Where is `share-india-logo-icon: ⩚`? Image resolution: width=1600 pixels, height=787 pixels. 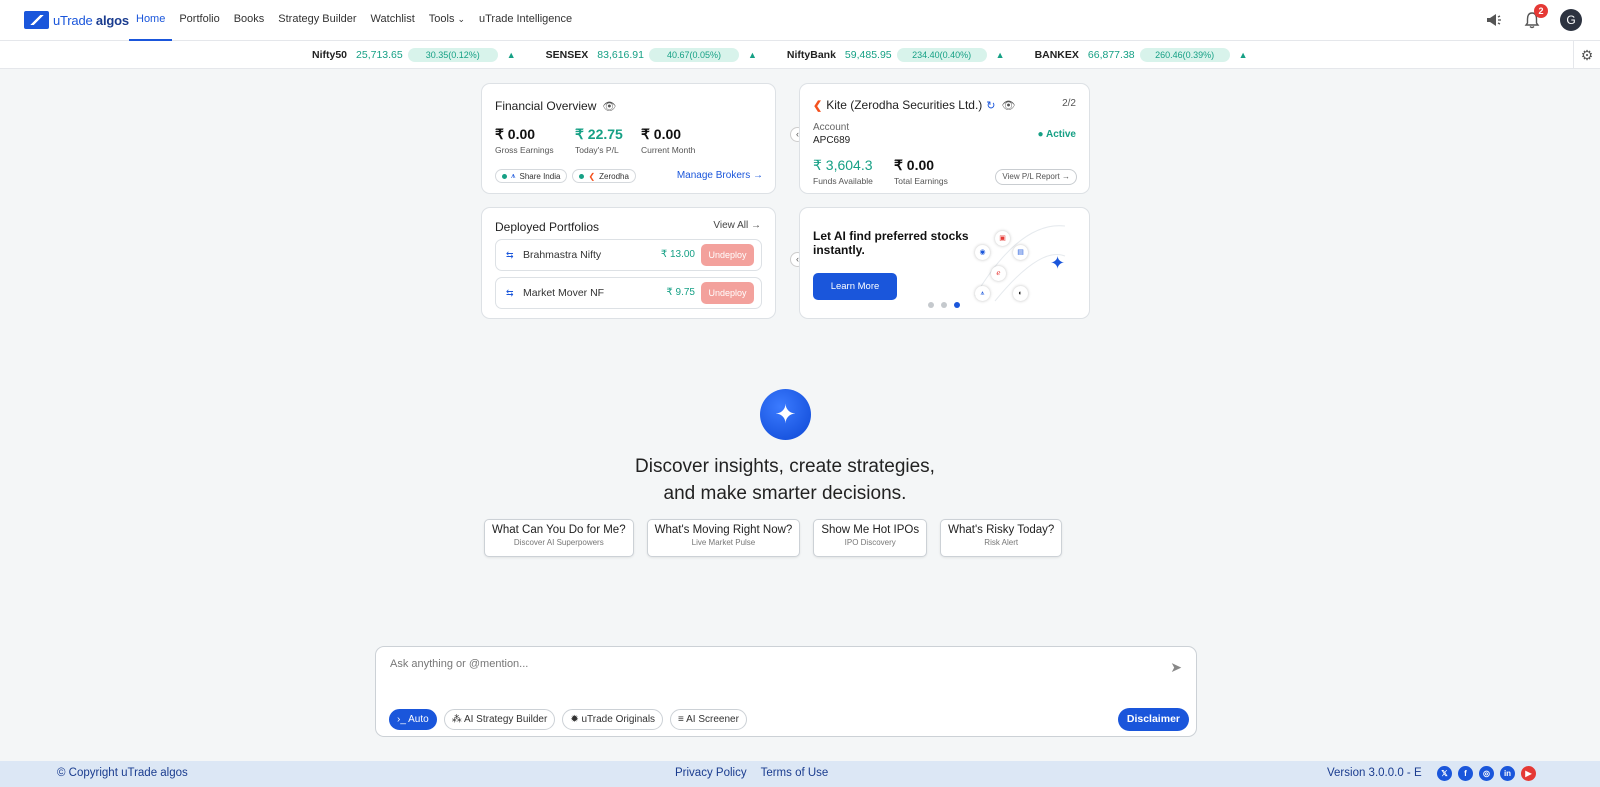 share-india-logo-icon: ⩚ is located at coordinates (513, 175).